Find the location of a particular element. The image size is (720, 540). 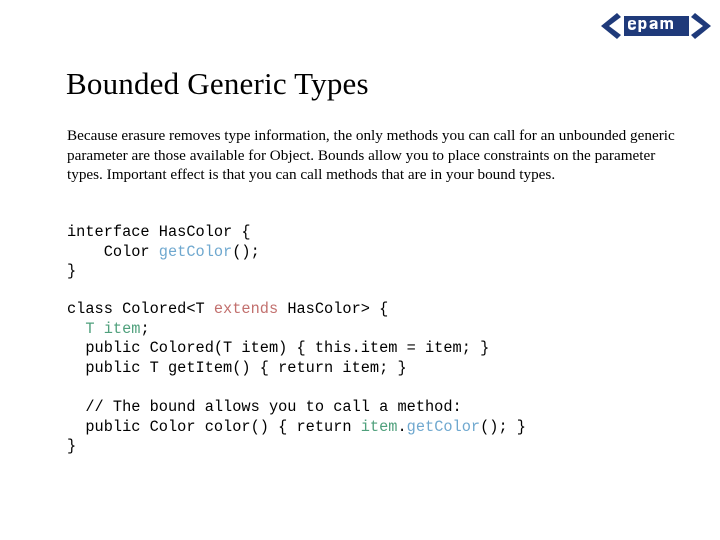

epam-logo-icon is located at coordinates (656, 26).